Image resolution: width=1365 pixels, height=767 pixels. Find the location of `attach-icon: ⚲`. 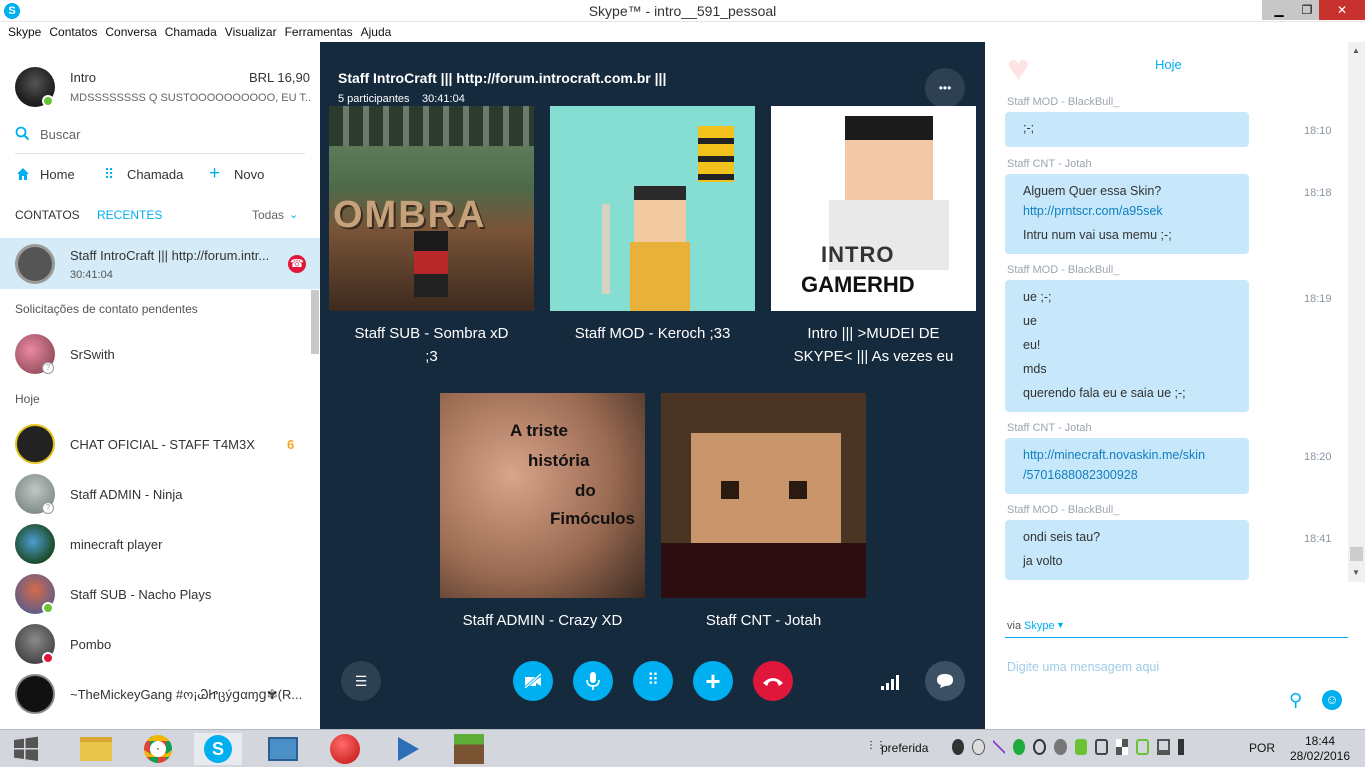

attach-icon: ⚲ is located at coordinates (1295, 700).